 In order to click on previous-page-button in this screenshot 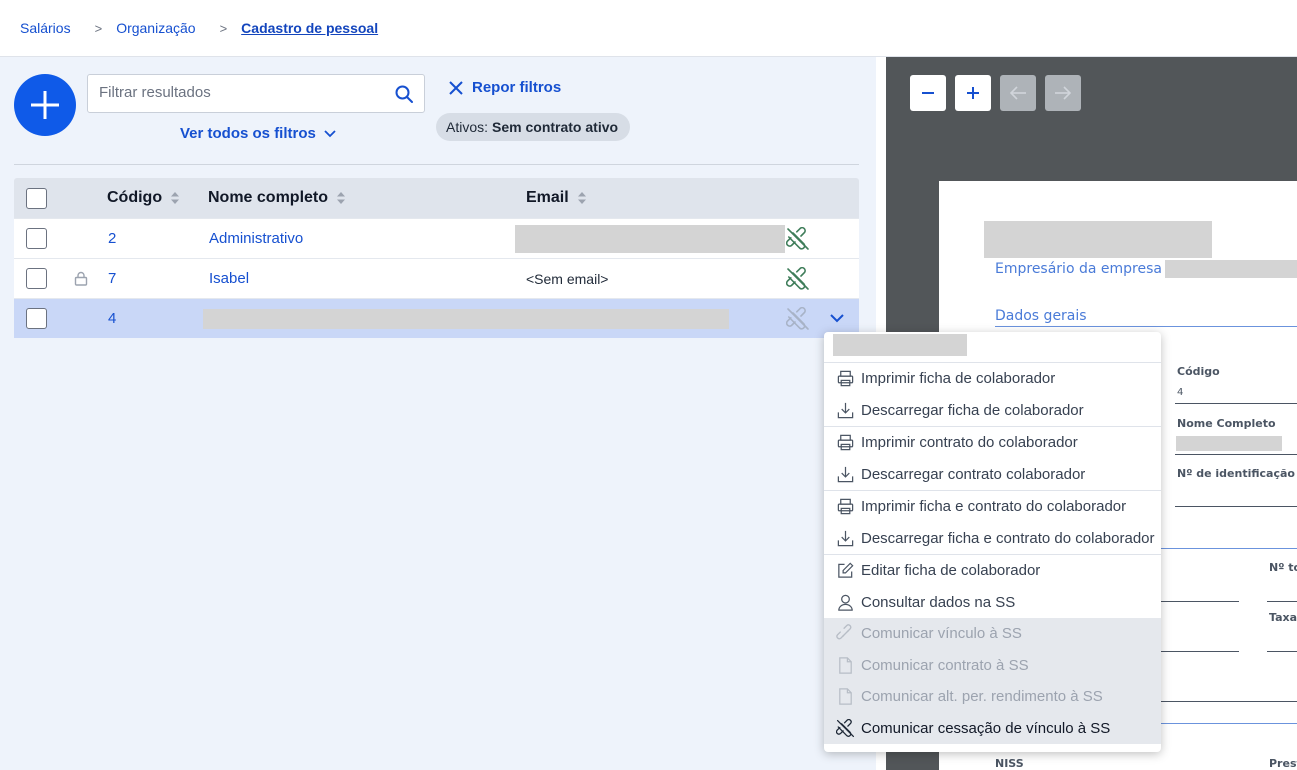, I will do `click(1018, 93)`.